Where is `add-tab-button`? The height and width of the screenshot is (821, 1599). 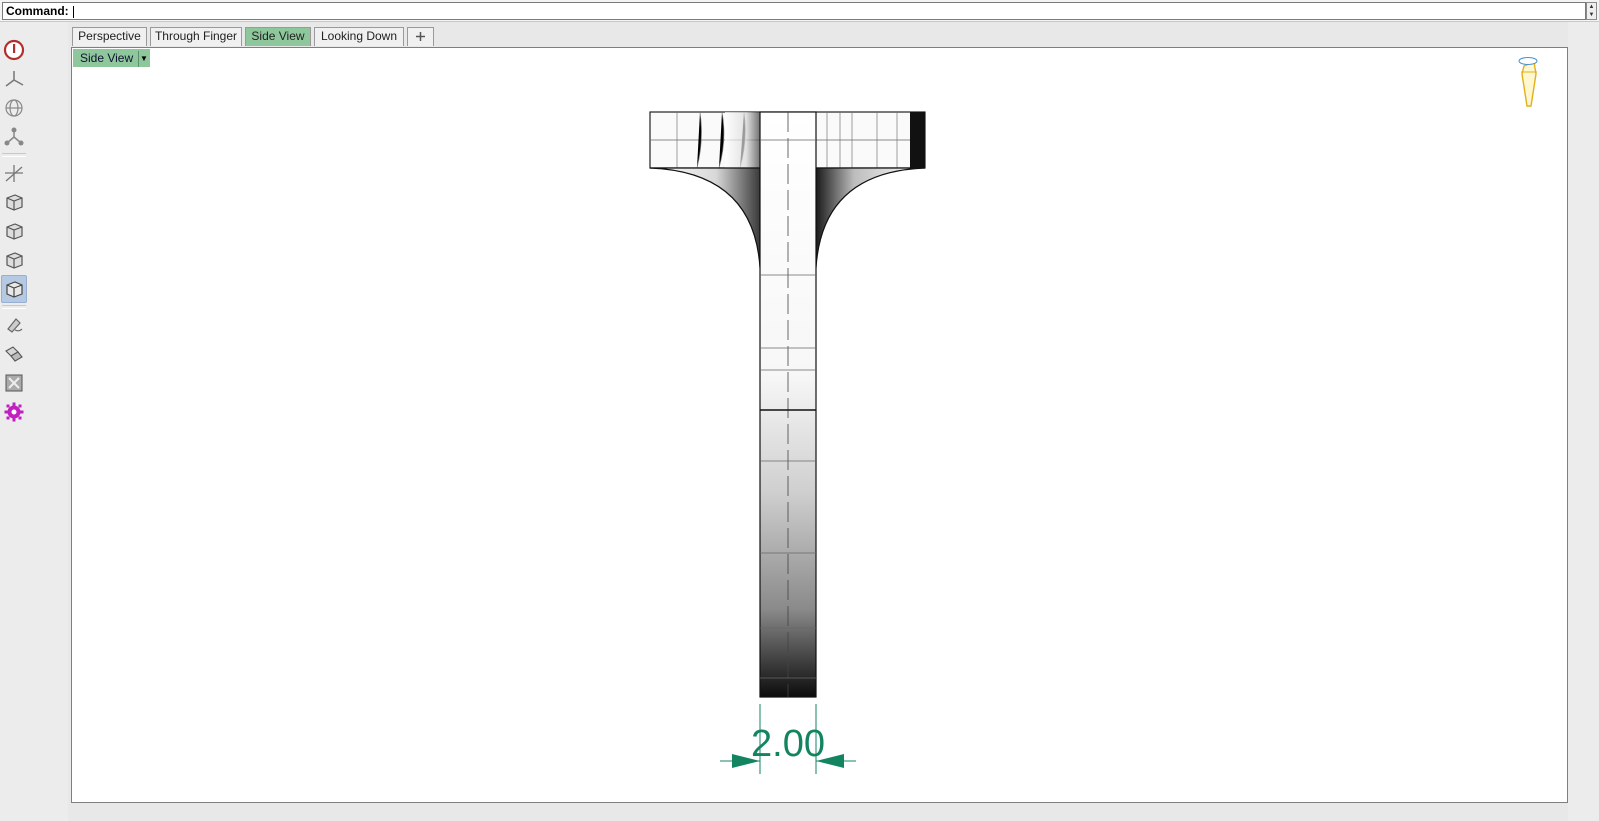 add-tab-button is located at coordinates (420, 36).